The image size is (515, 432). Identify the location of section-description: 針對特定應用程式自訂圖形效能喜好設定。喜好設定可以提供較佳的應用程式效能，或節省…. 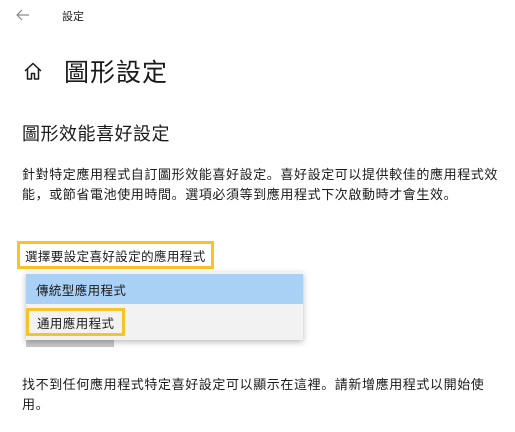
(260, 185).